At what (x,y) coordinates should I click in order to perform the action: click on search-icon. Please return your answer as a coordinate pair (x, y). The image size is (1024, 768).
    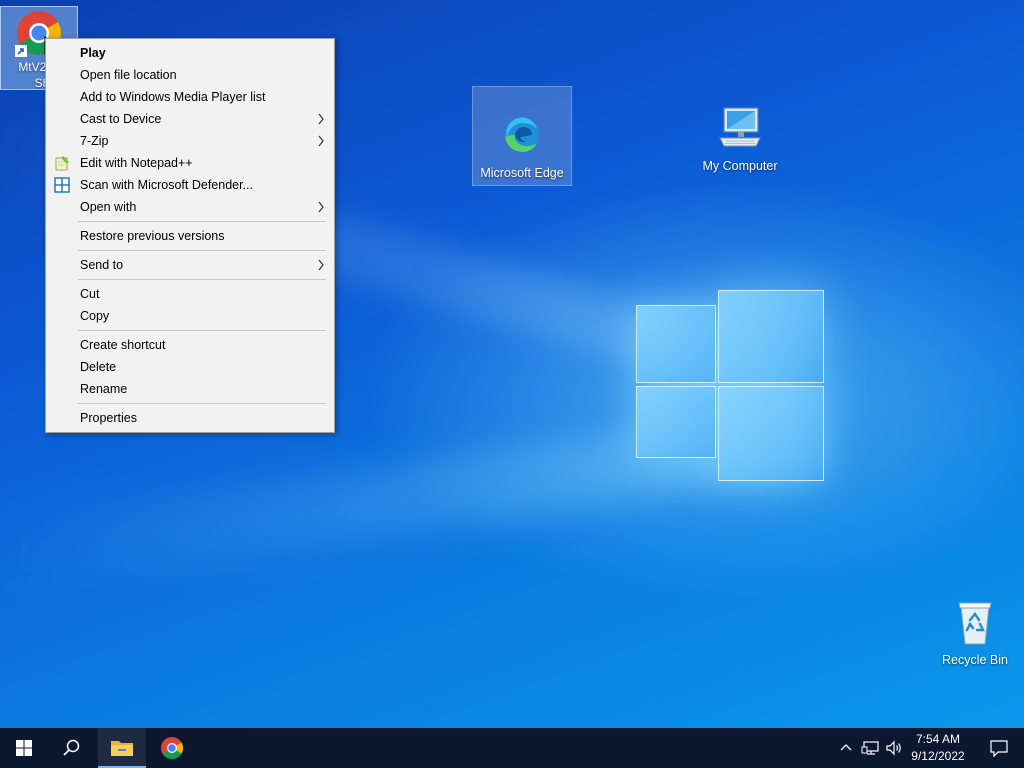
    Looking at the image, I should click on (71, 747).